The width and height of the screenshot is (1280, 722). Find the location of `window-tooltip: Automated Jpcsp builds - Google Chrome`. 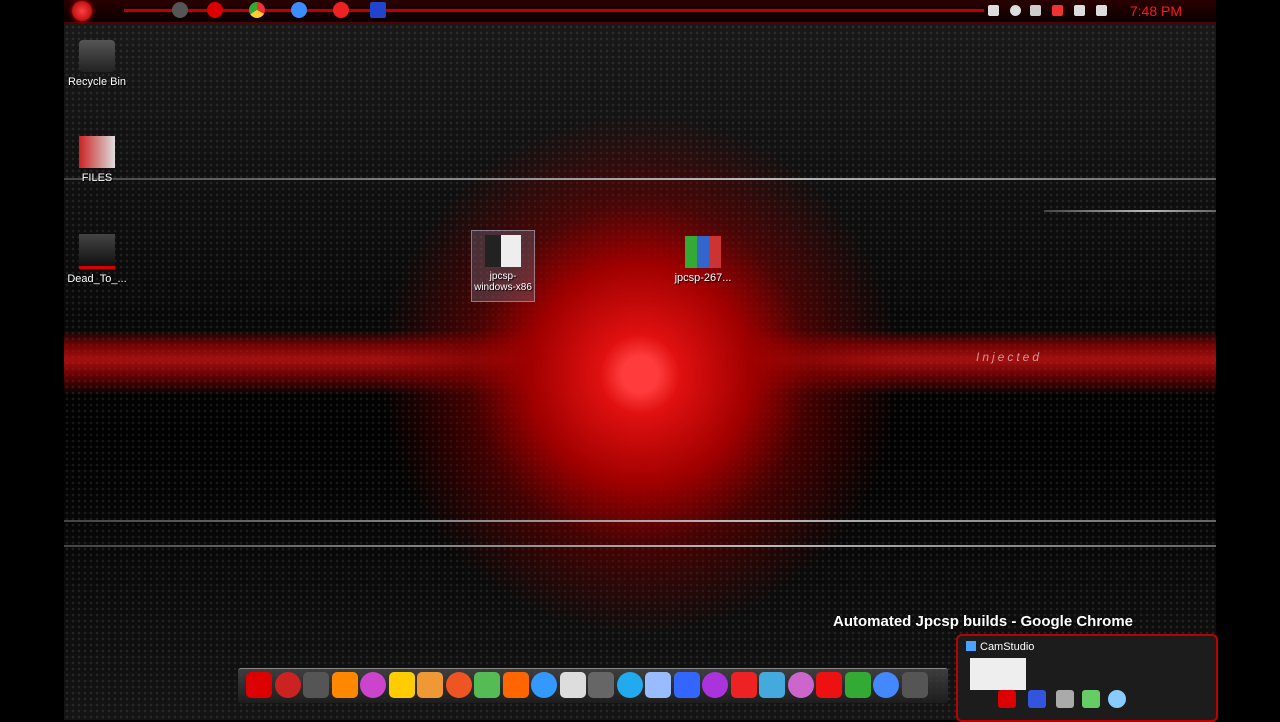

window-tooltip: Automated Jpcsp builds - Google Chrome is located at coordinates (983, 621).